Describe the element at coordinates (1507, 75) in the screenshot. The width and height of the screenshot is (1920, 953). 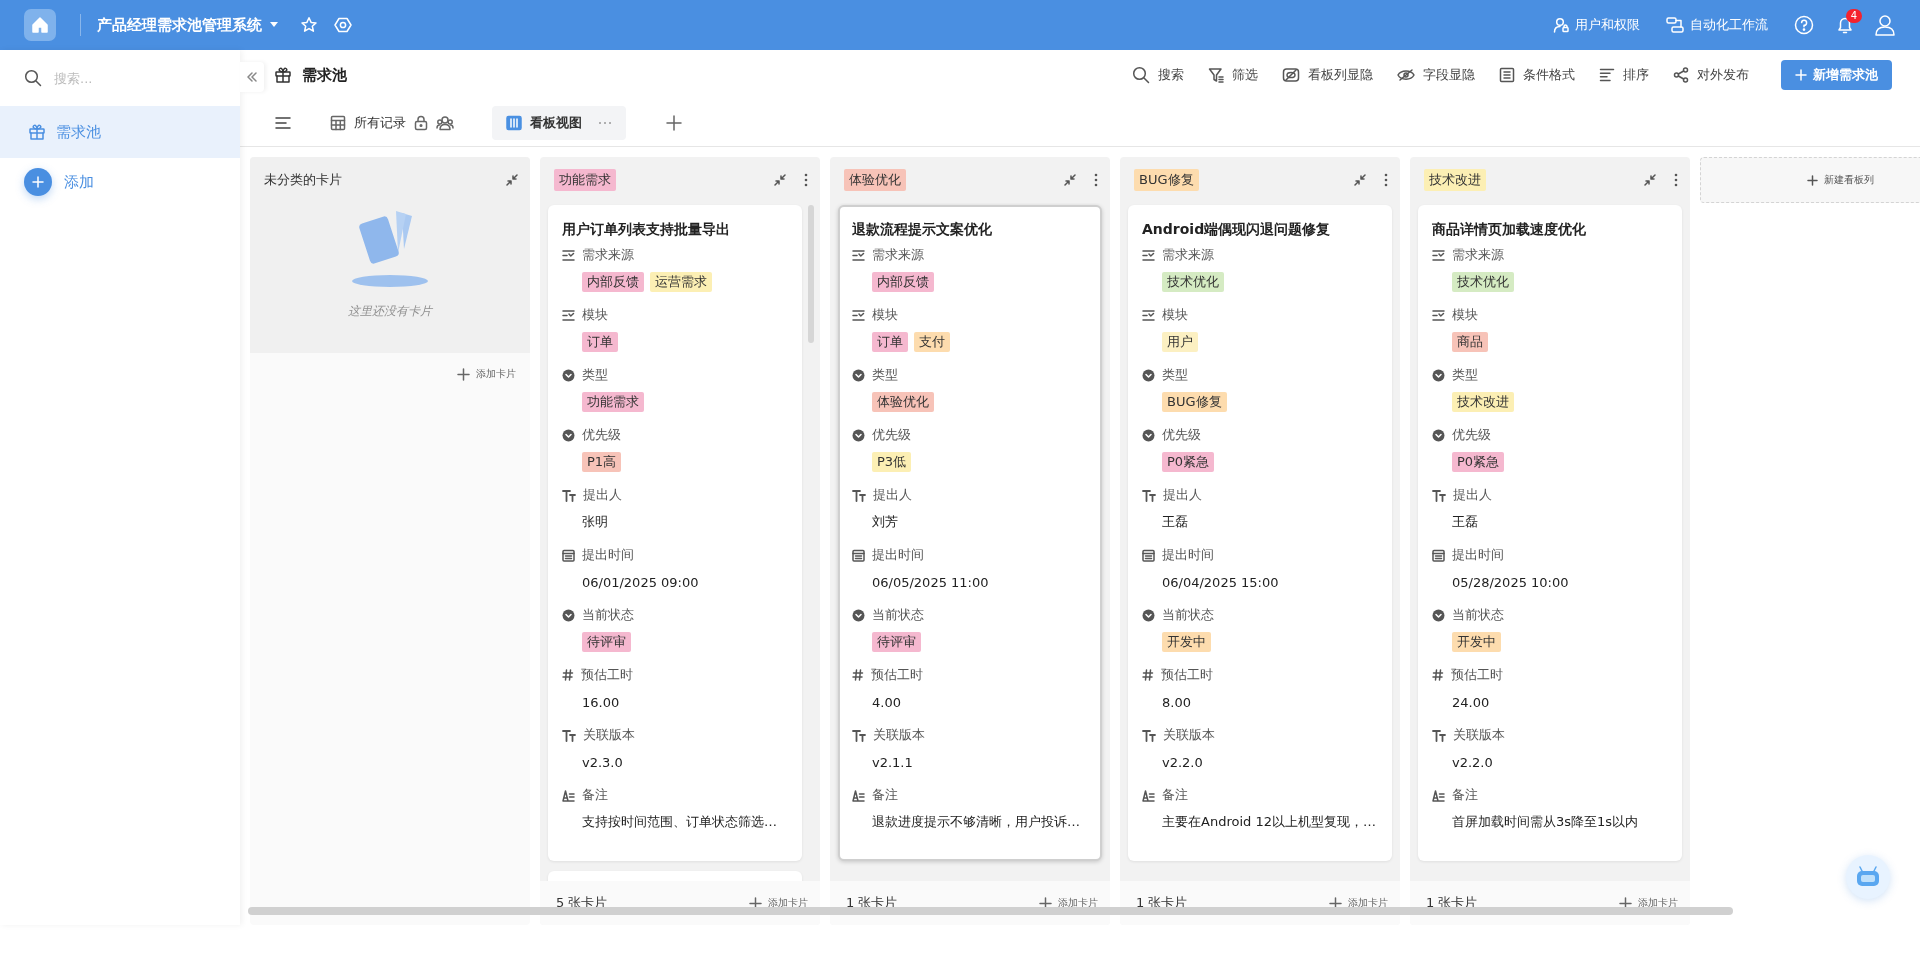
I see `format-list-icon` at that location.